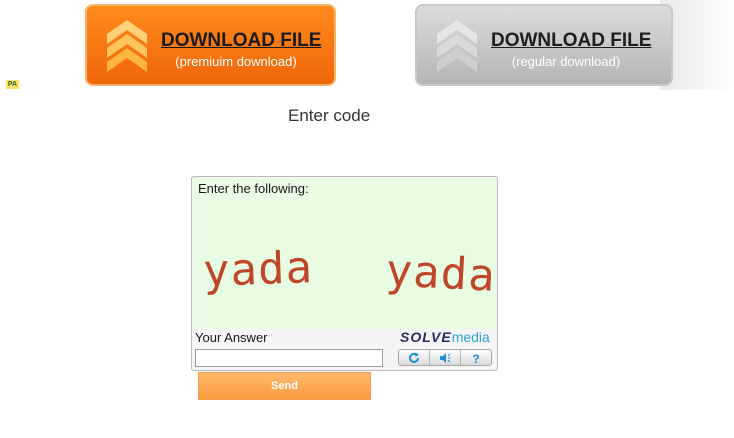 Image resolution: width=734 pixels, height=438 pixels. I want to click on pa-tag: PA, so click(12, 84).